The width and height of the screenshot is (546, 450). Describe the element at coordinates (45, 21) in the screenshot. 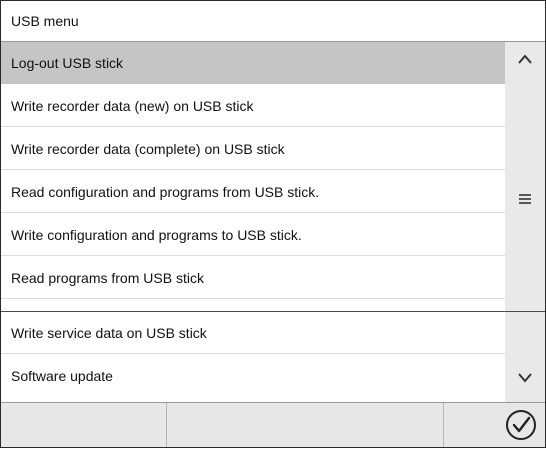

I see `window-title: USB menu` at that location.